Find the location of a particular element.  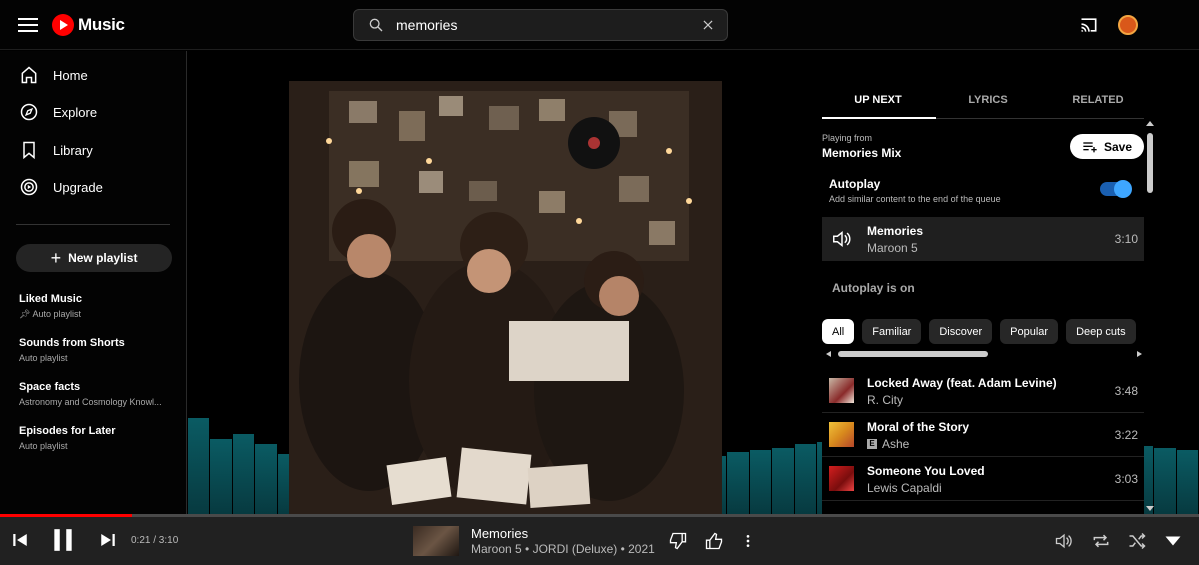

track-artist: R. City is located at coordinates (885, 400).